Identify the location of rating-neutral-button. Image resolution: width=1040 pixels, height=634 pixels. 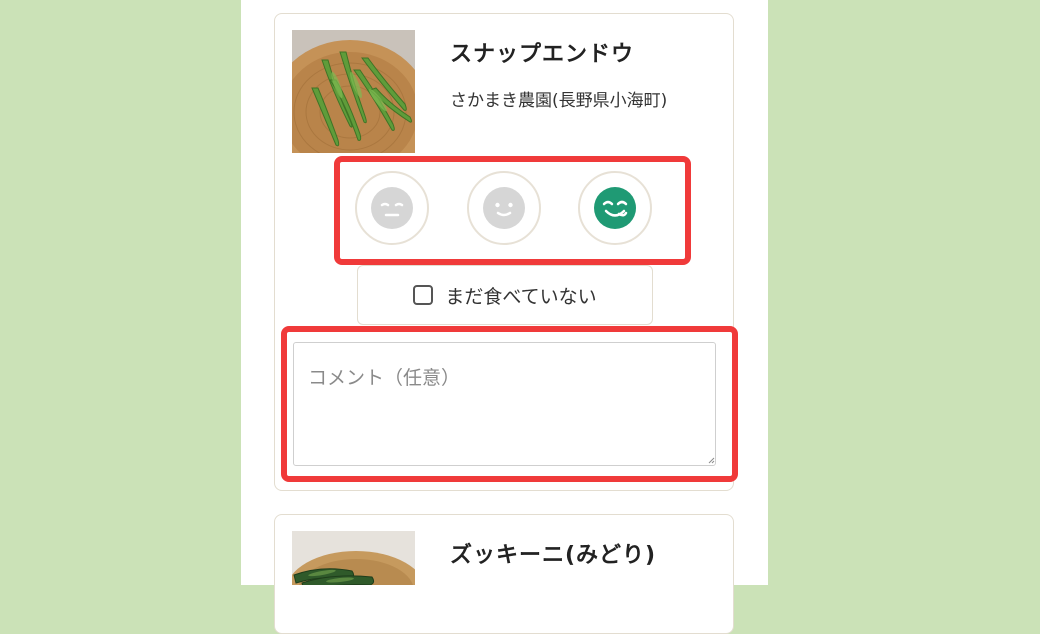
(504, 208).